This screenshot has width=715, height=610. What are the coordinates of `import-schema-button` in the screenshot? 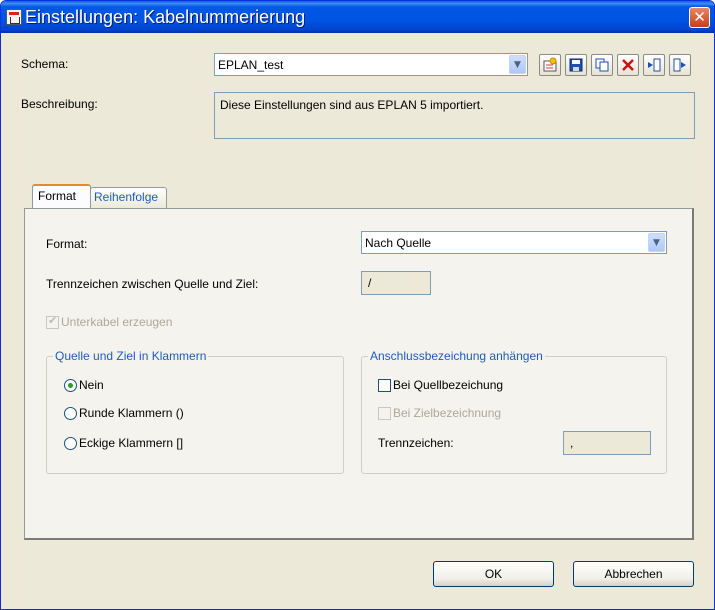 It's located at (654, 65).